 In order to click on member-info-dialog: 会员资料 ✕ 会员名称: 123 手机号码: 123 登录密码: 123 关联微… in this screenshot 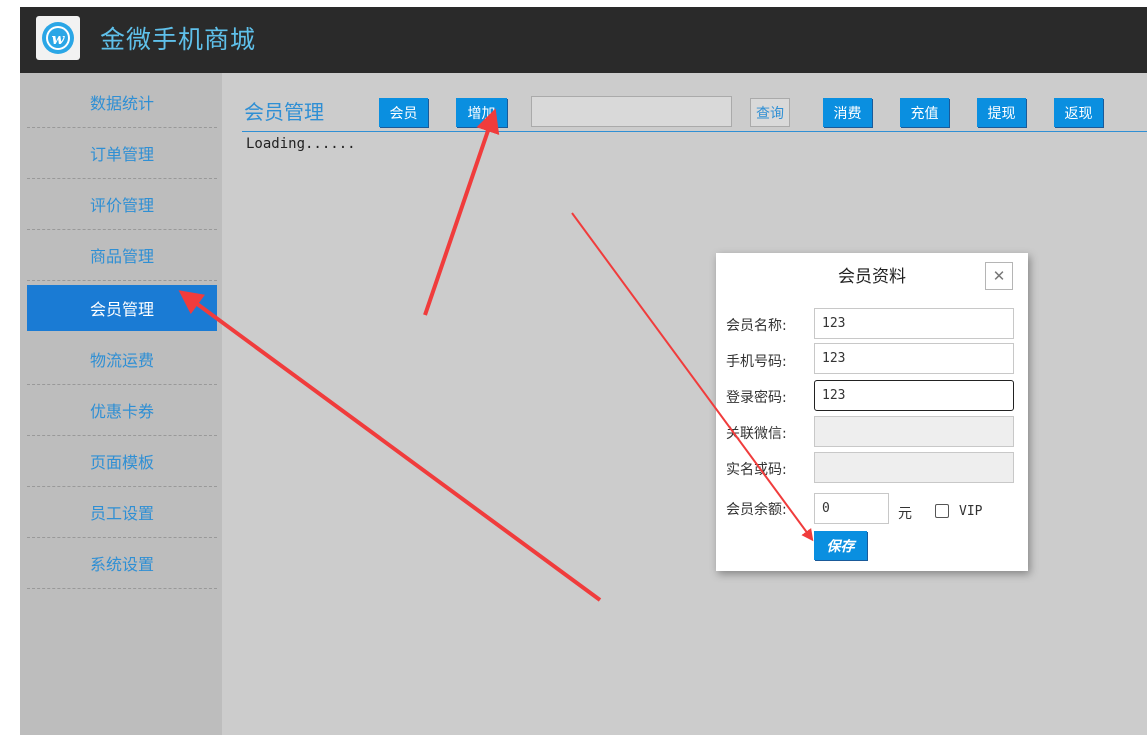, I will do `click(872, 412)`.